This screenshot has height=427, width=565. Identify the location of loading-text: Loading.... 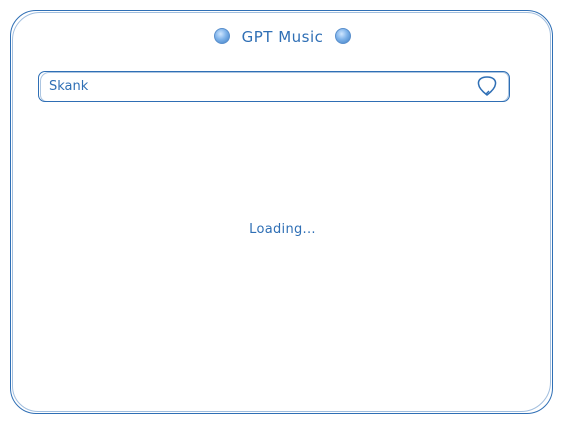
(282, 229).